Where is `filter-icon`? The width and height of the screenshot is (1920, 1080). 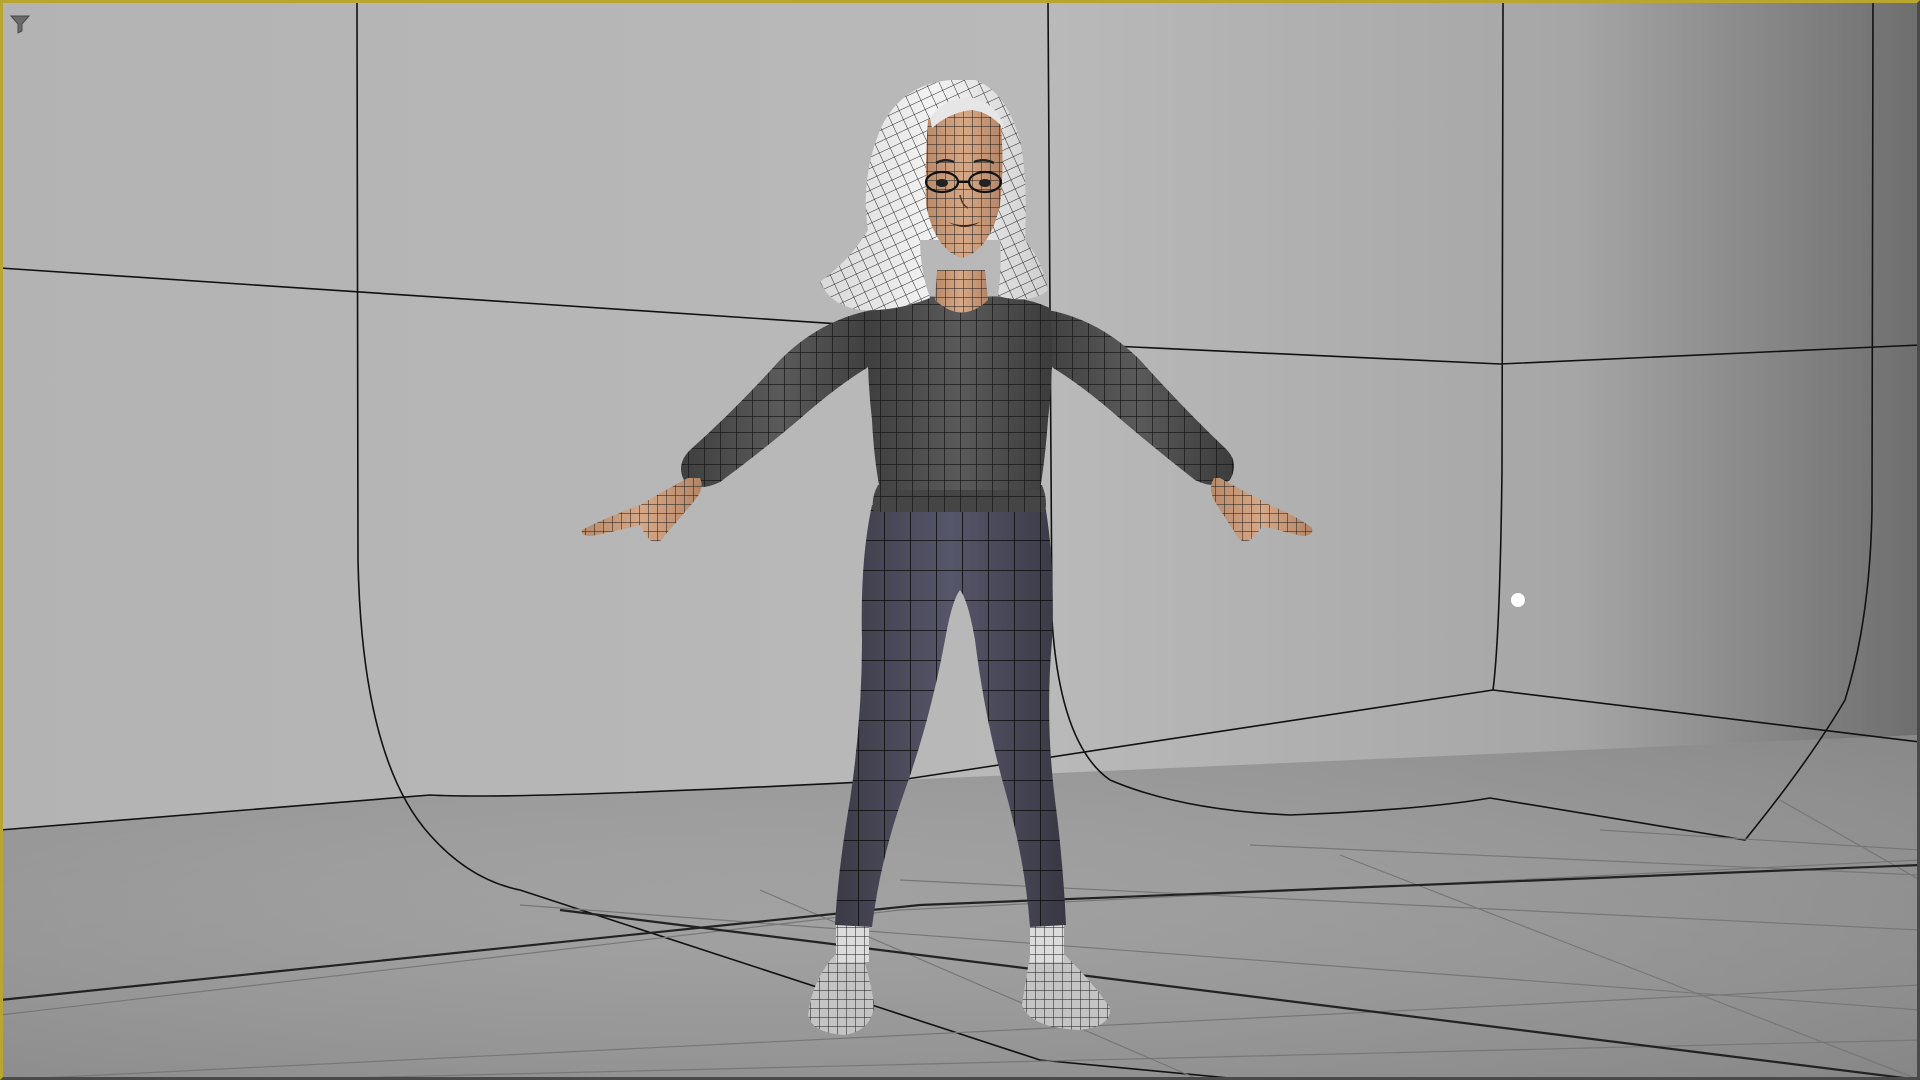
filter-icon is located at coordinates (20, 24).